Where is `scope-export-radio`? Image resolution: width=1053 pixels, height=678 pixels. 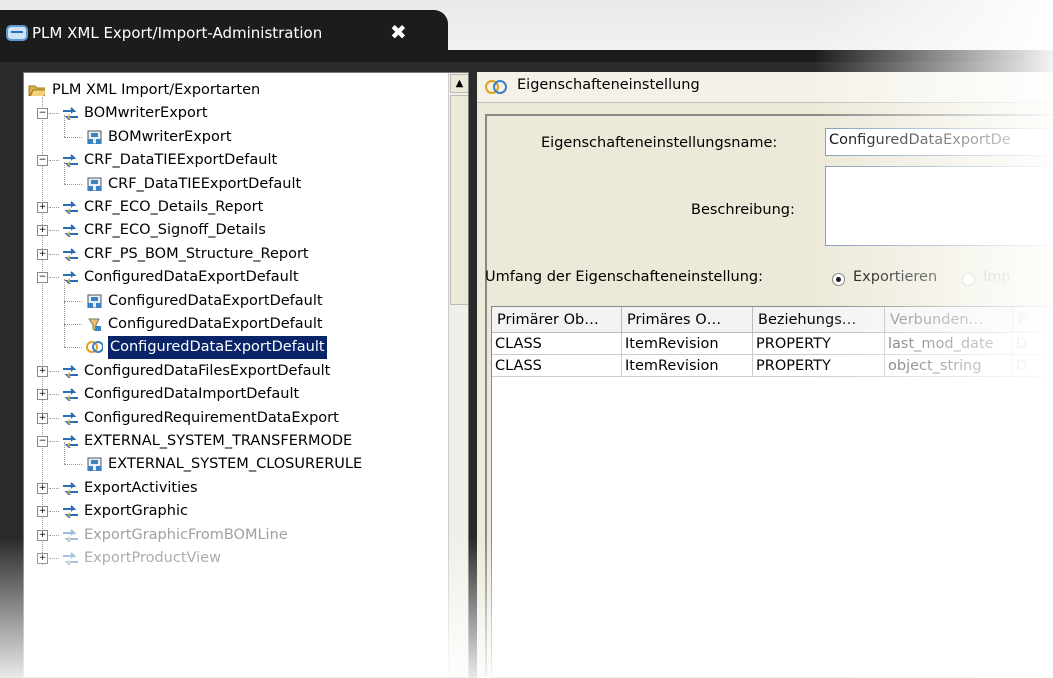 scope-export-radio is located at coordinates (838, 279).